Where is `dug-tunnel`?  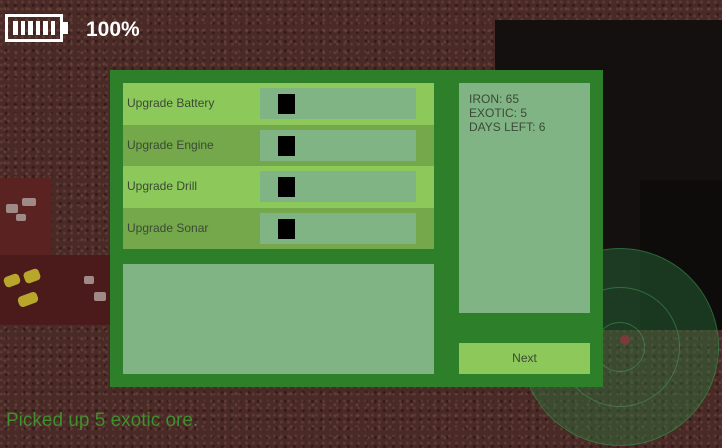 dug-tunnel is located at coordinates (26, 218).